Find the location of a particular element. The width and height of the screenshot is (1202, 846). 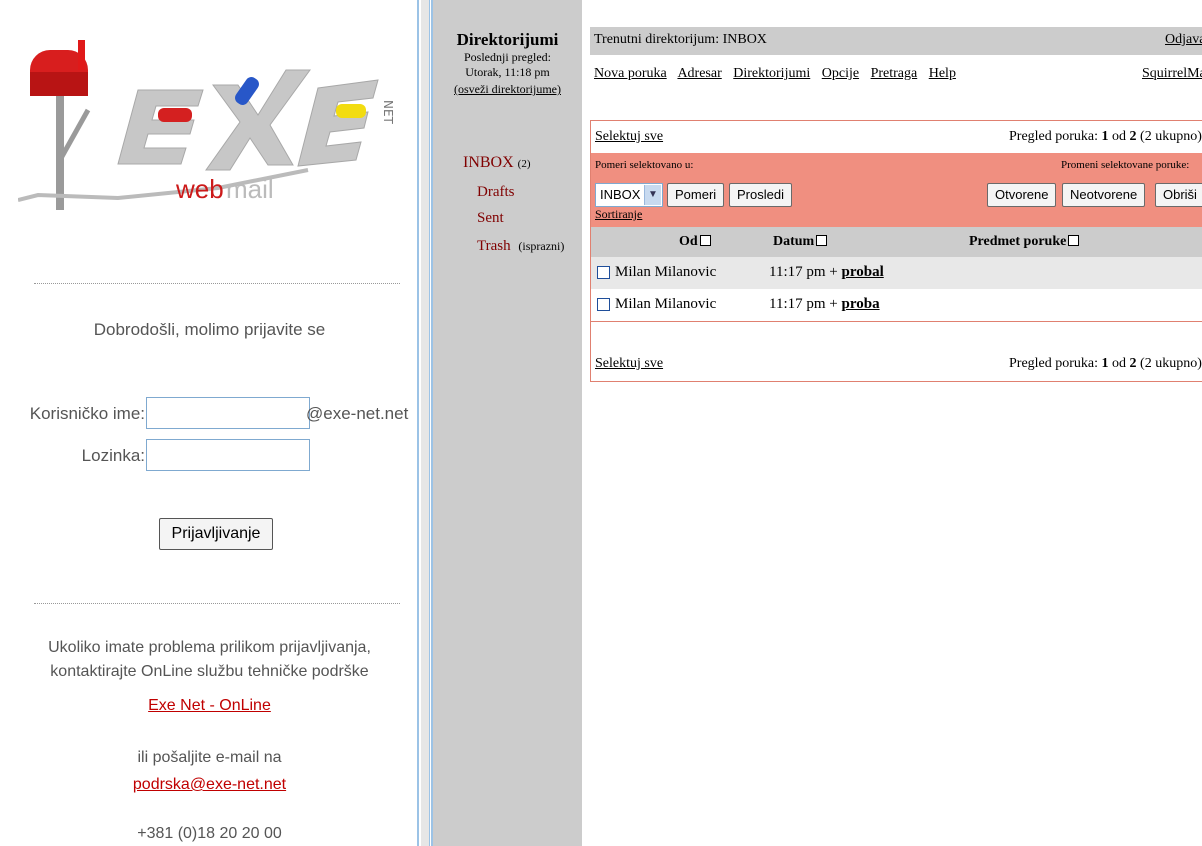

logout-link: Odjava is located at coordinates (1183, 40).